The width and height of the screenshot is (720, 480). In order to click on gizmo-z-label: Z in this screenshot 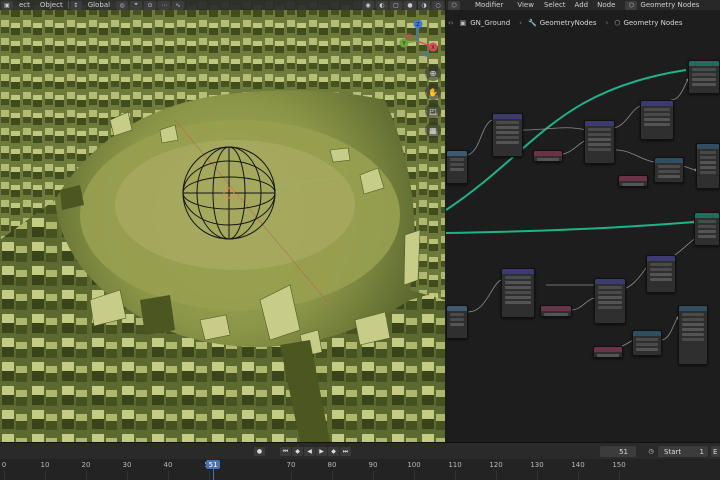, I will do `click(418, 25)`.